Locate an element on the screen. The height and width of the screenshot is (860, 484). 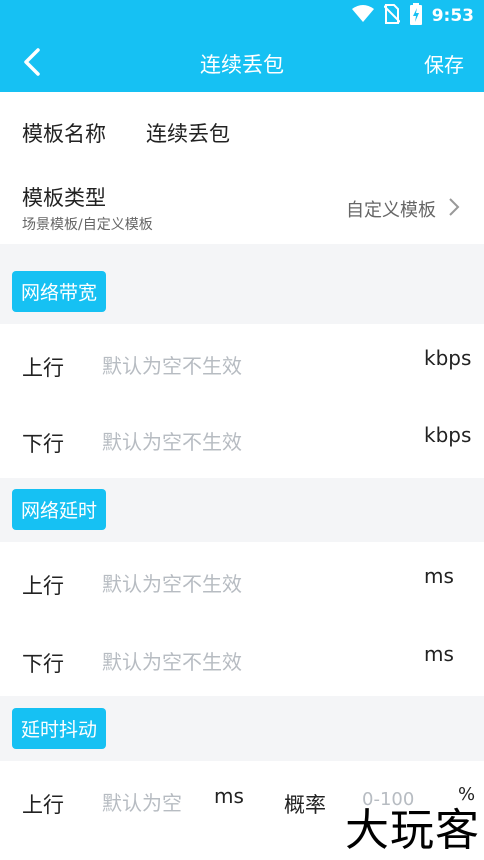
latency-up-unit: ms is located at coordinates (439, 576).